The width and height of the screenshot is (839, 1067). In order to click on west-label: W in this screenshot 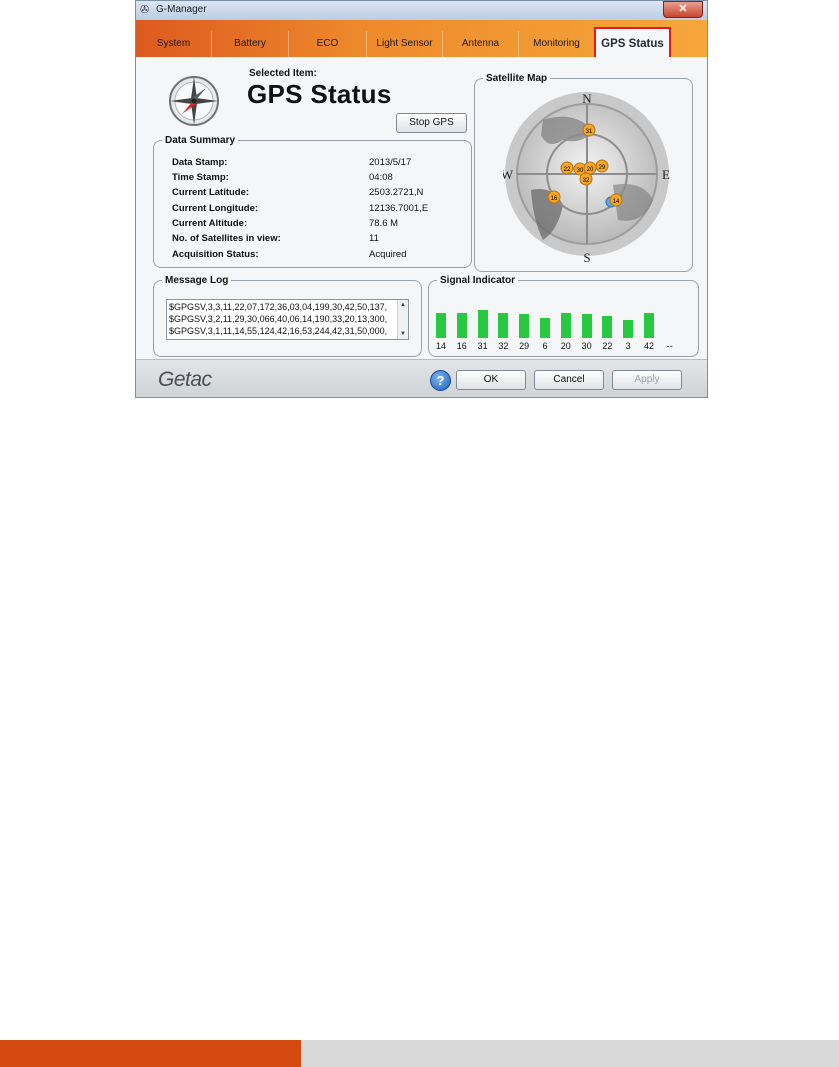, I will do `click(508, 174)`.